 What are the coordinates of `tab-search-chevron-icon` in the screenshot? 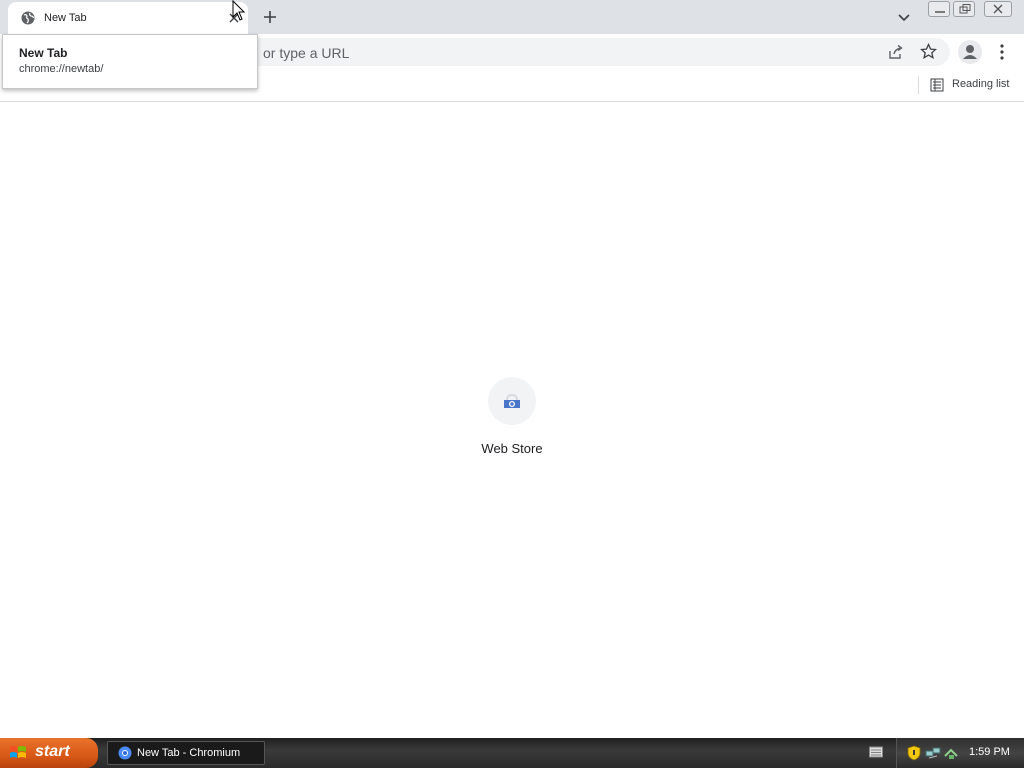 It's located at (904, 17).